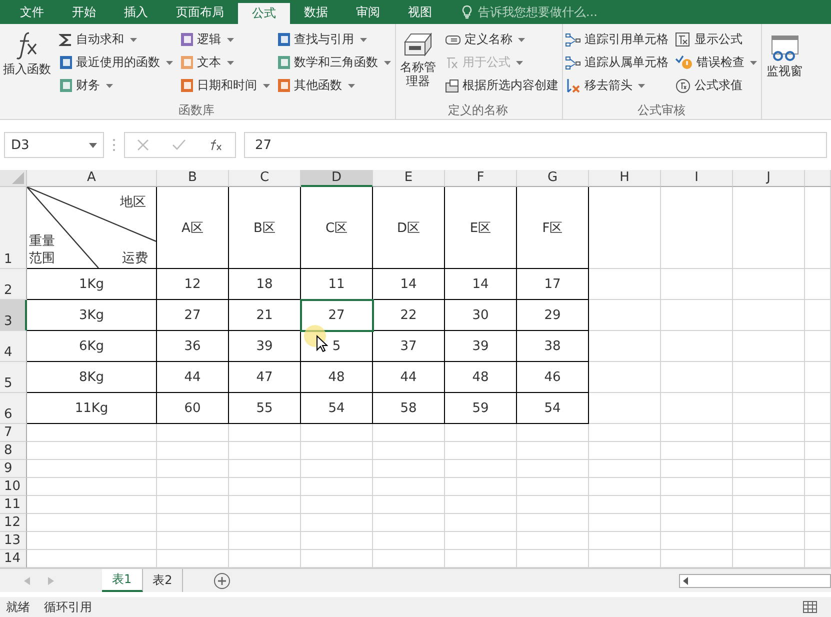  What do you see at coordinates (683, 86) in the screenshot?
I see `evaluate-formula-icon` at bounding box center [683, 86].